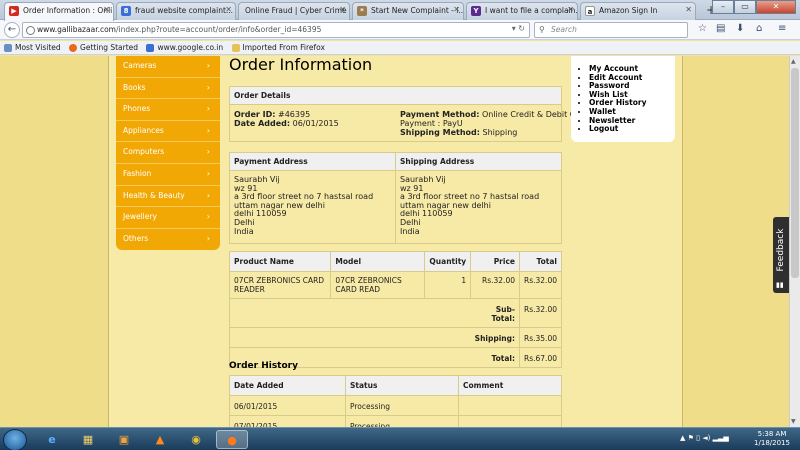  What do you see at coordinates (184, 47) in the screenshot?
I see `bookmark-google: www.google.co.in` at bounding box center [184, 47].